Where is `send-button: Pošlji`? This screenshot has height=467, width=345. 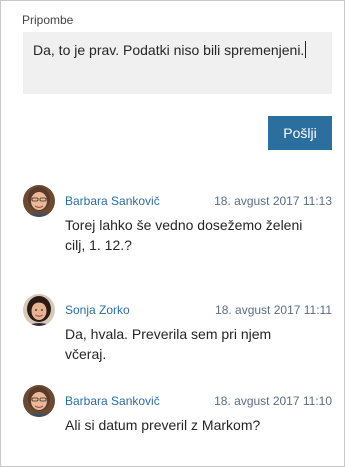 send-button: Pošlji is located at coordinates (300, 133).